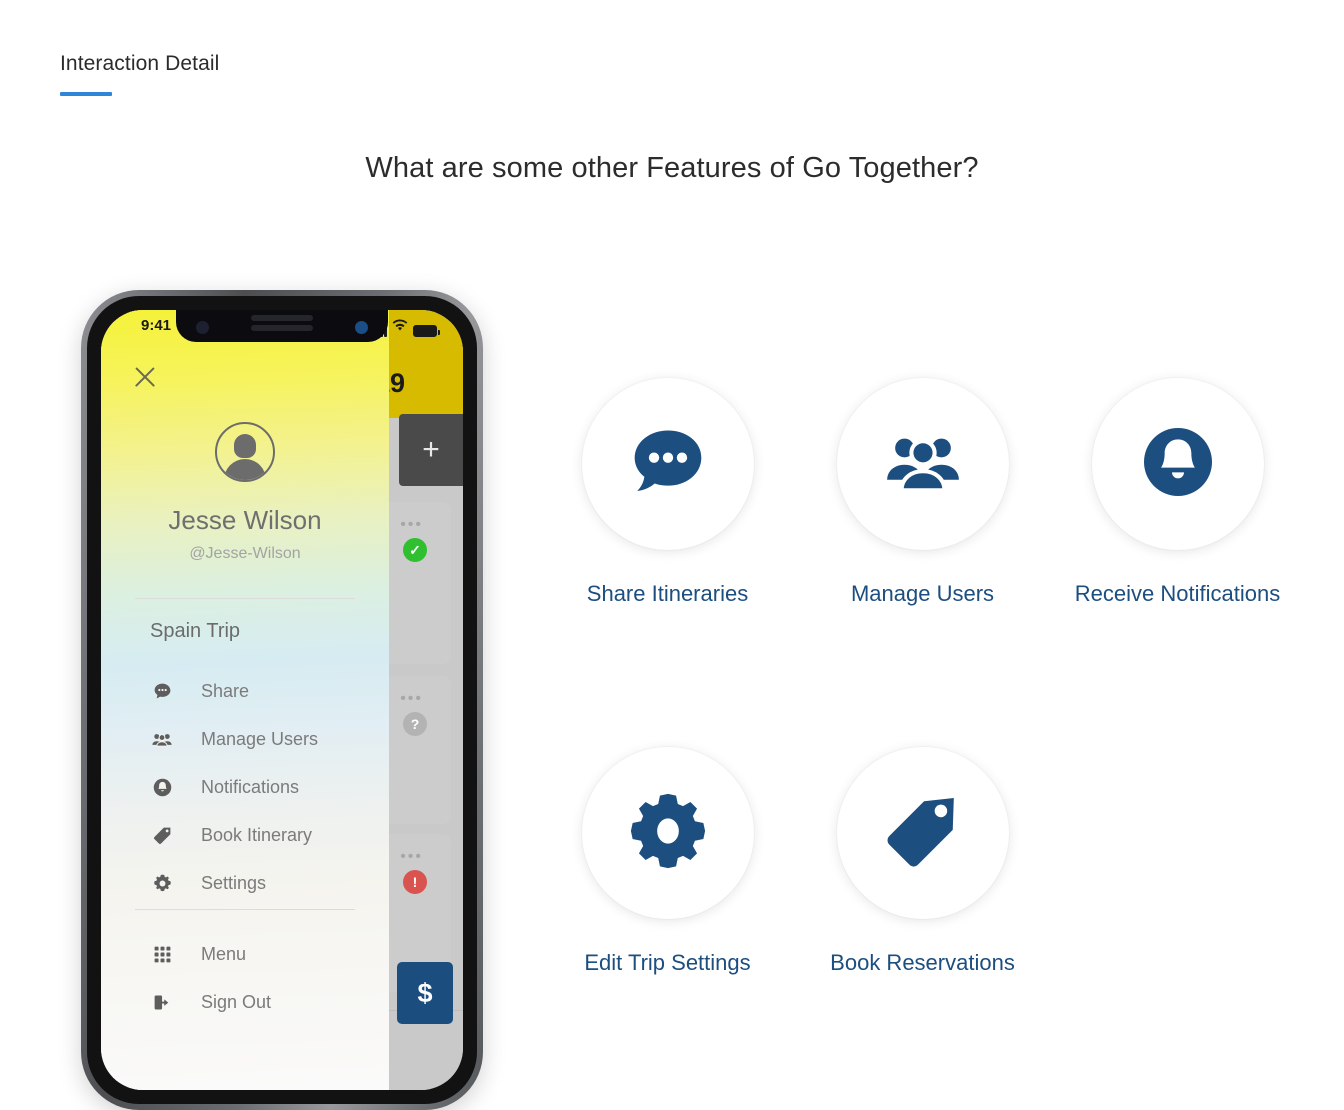 The image size is (1344, 1110). What do you see at coordinates (225, 690) in the screenshot?
I see `drawer-item-label: Share` at bounding box center [225, 690].